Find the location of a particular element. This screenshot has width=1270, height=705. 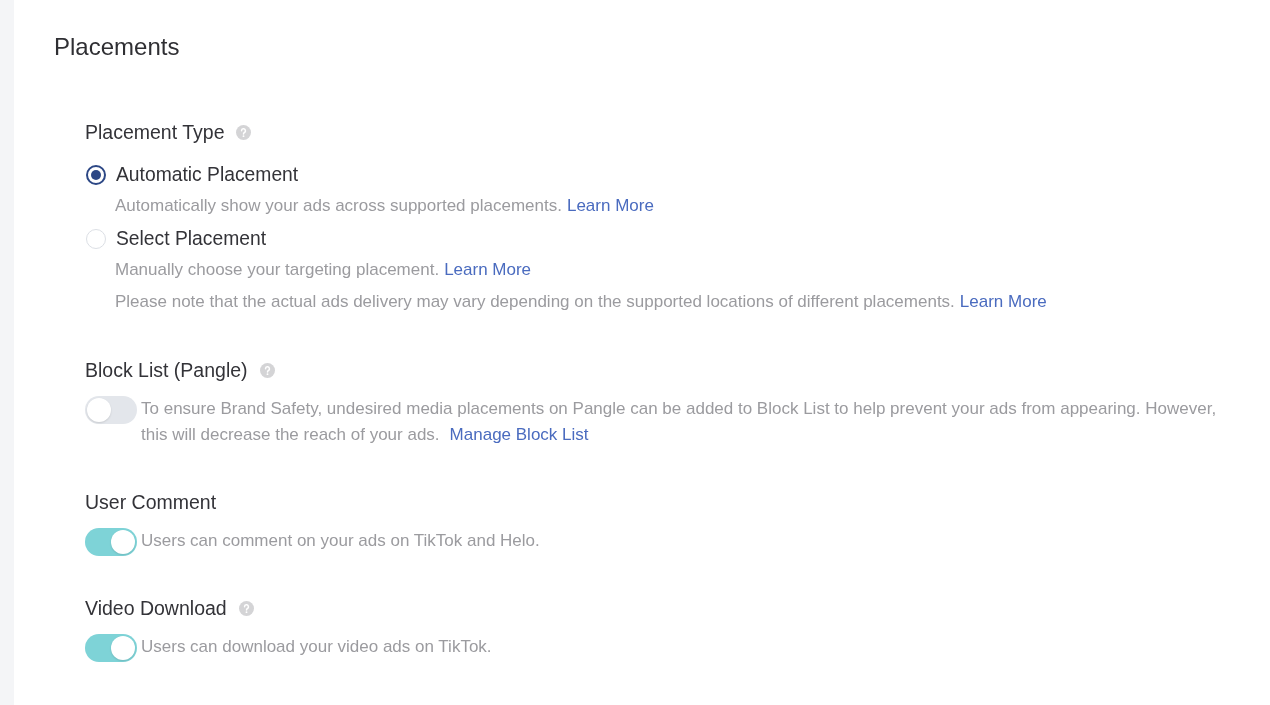

page-title: Placements is located at coordinates (117, 47).